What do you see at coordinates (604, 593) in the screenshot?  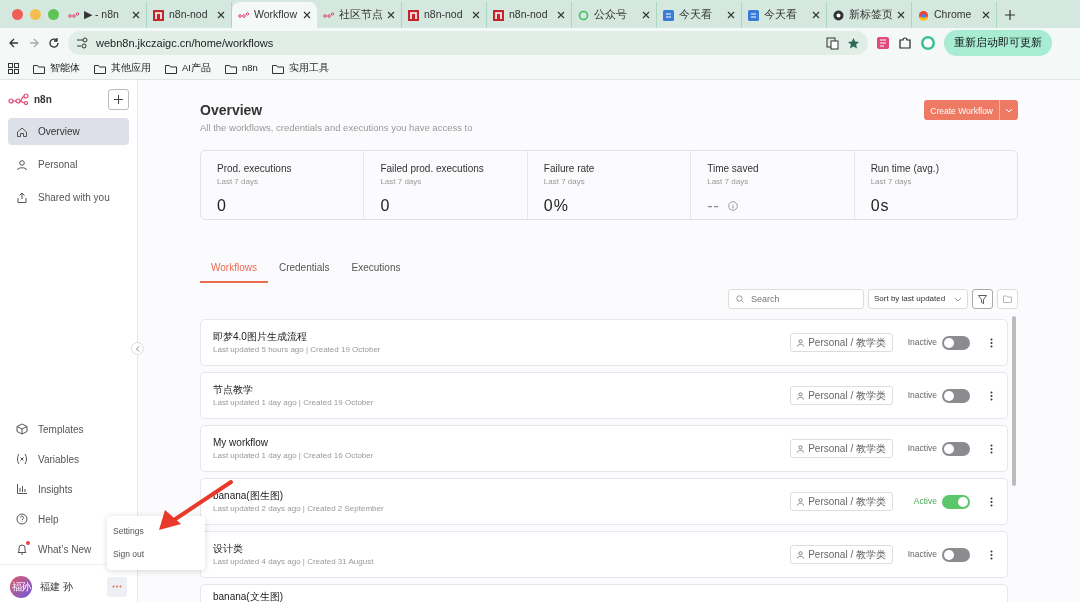 I see `workflow-card: banana(文生图)` at bounding box center [604, 593].